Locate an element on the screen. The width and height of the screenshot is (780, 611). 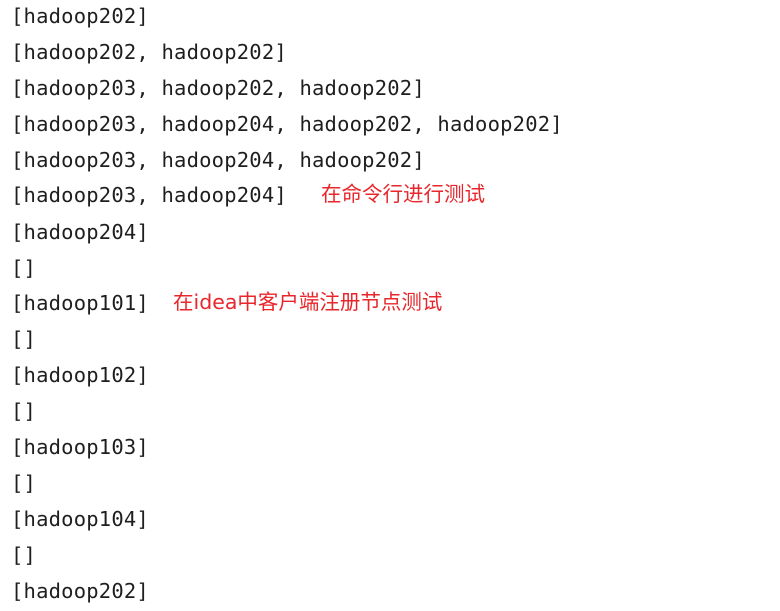
cli-test-annotation: 在命令行进行测试 is located at coordinates (403, 194).